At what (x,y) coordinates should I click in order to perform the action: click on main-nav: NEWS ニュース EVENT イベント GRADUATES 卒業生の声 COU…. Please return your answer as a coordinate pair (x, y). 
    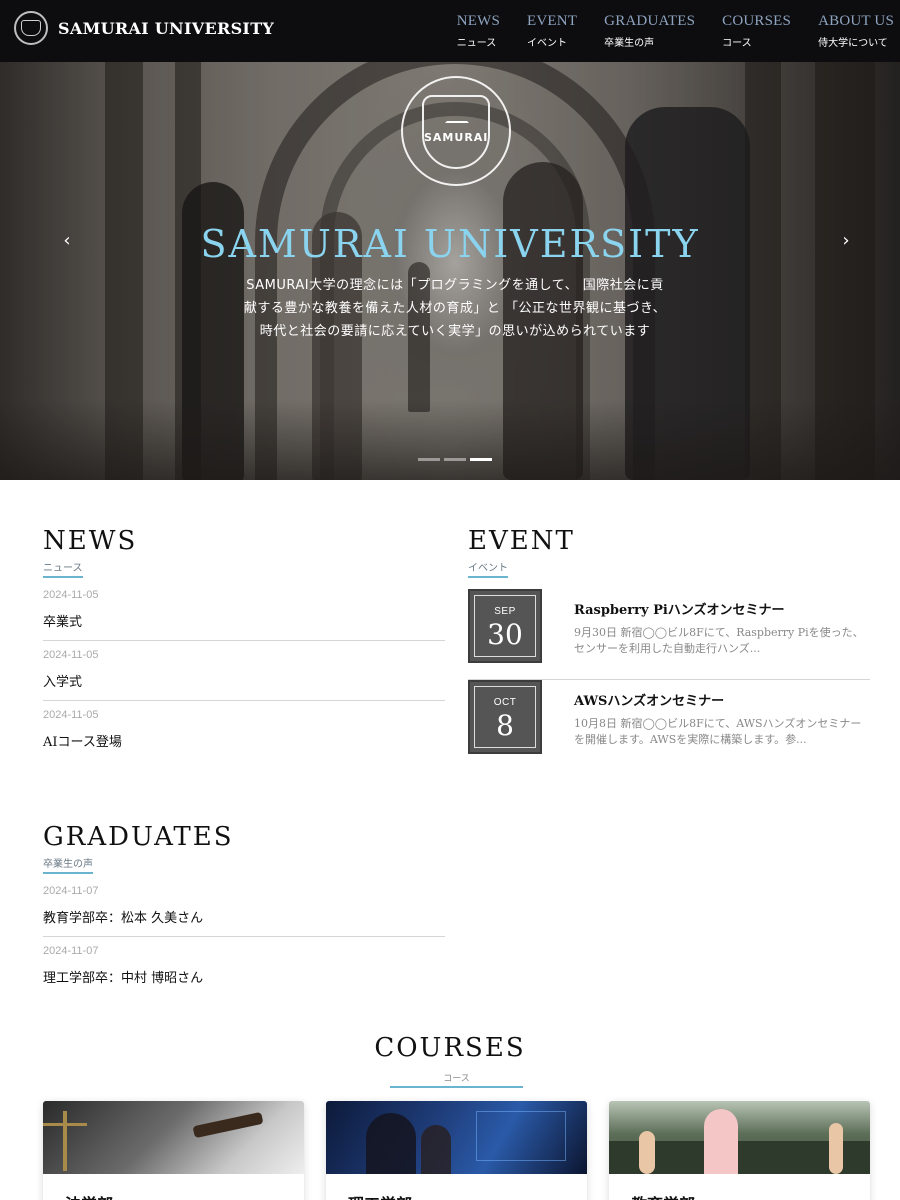
    Looking at the image, I should click on (662, 30).